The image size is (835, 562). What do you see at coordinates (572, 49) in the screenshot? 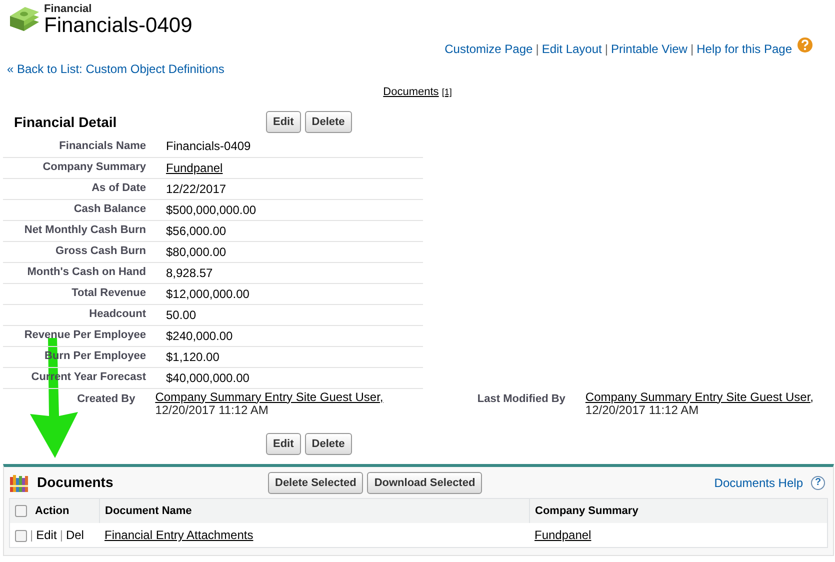
I see `page-link: Edit Layout` at bounding box center [572, 49].